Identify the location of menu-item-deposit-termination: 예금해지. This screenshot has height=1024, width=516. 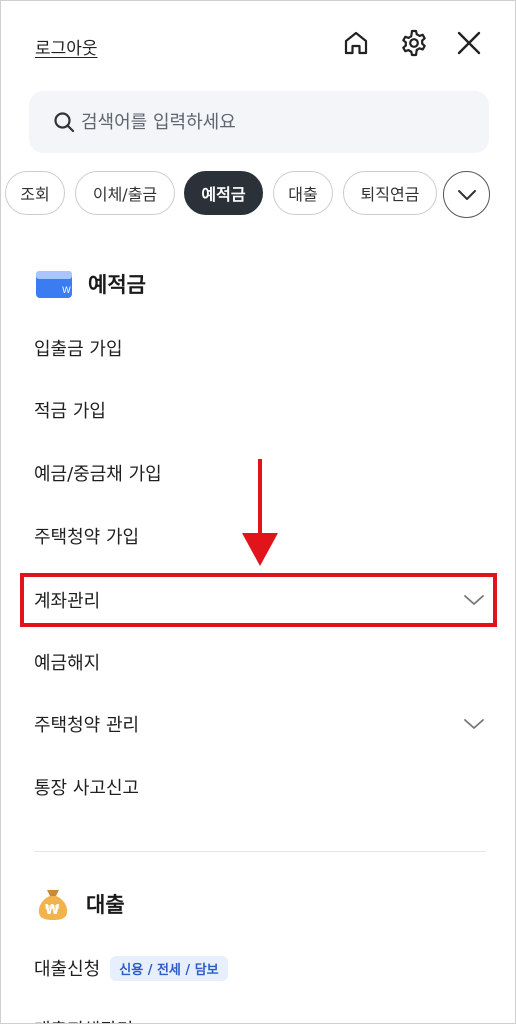
(261, 662).